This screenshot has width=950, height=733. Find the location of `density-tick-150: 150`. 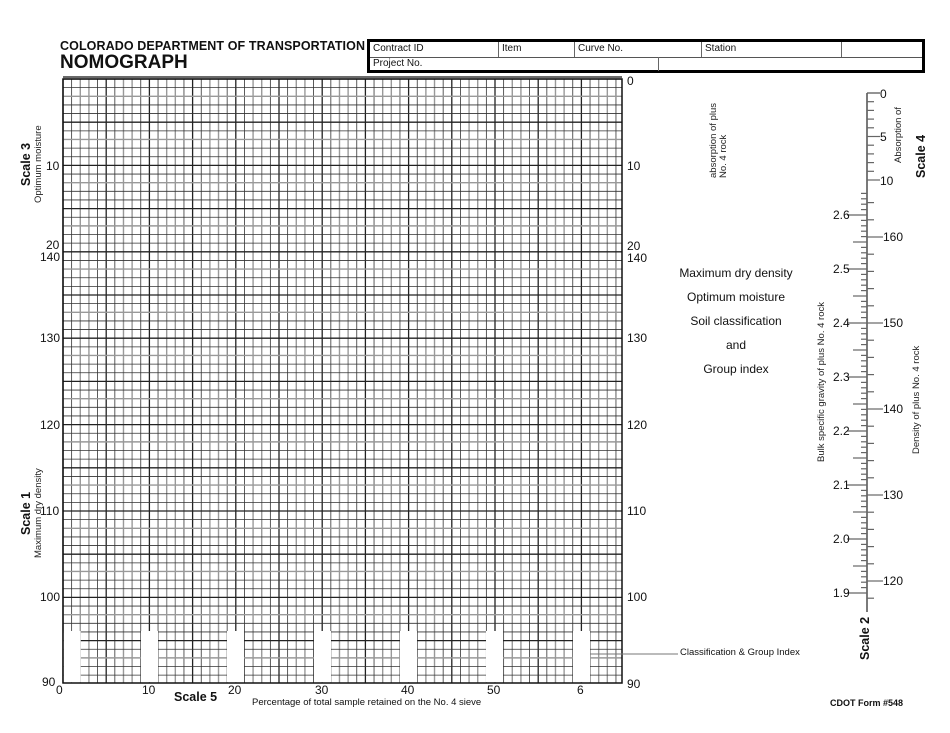

density-tick-150: 150 is located at coordinates (893, 323).